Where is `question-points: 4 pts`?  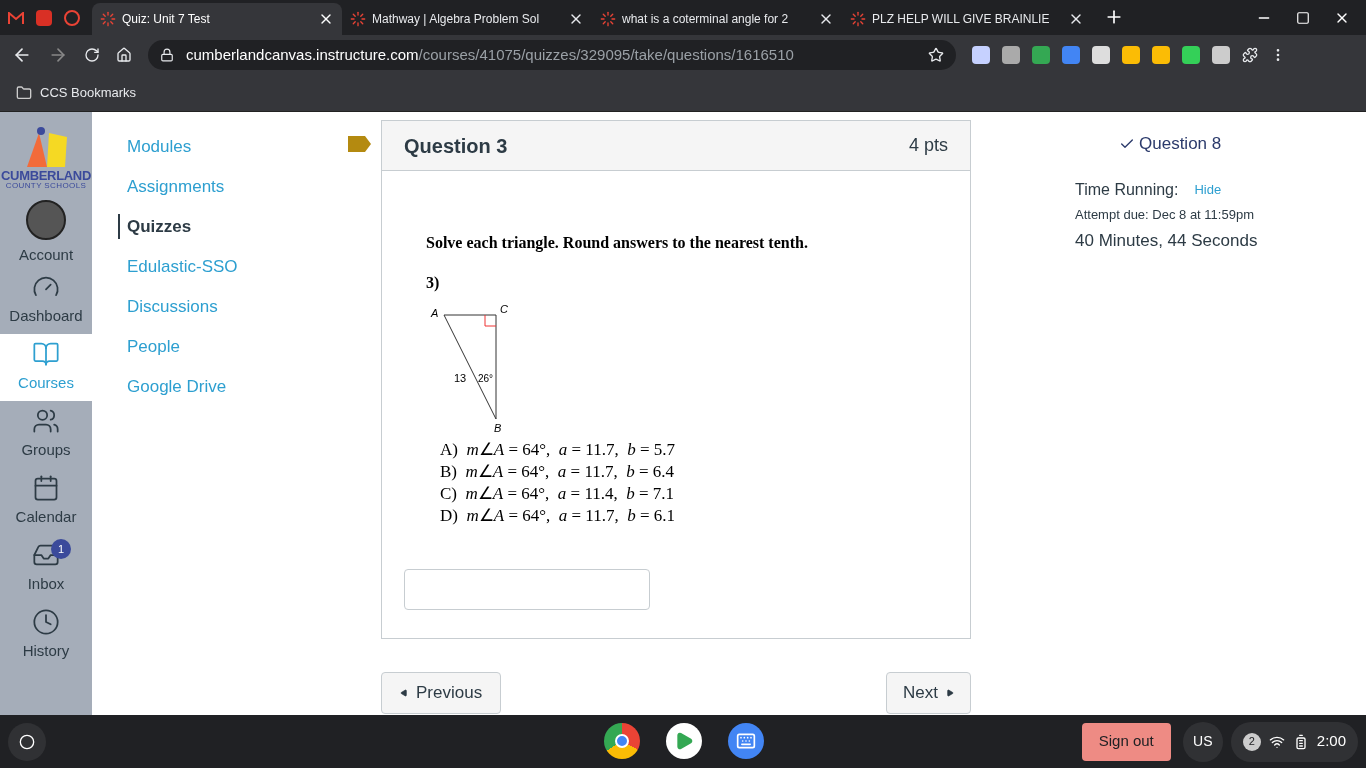 question-points: 4 pts is located at coordinates (928, 145).